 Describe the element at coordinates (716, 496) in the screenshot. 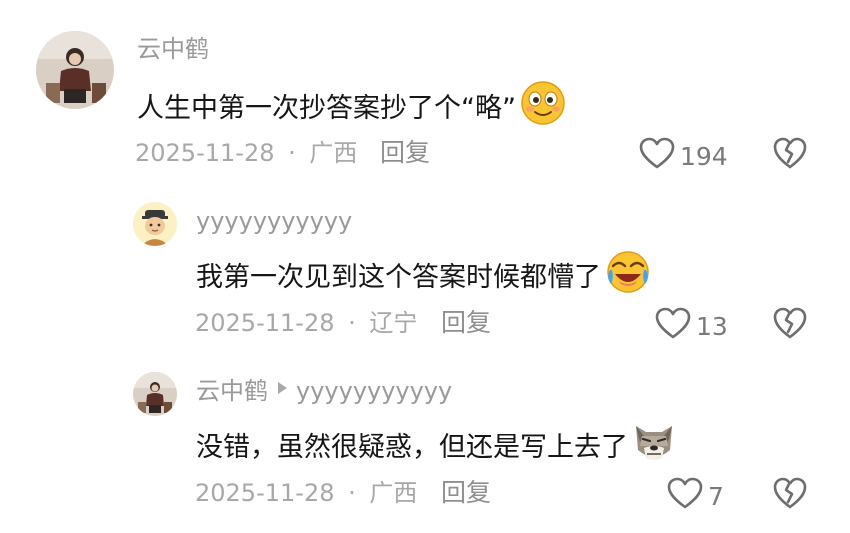

I see `like-count: 7` at that location.